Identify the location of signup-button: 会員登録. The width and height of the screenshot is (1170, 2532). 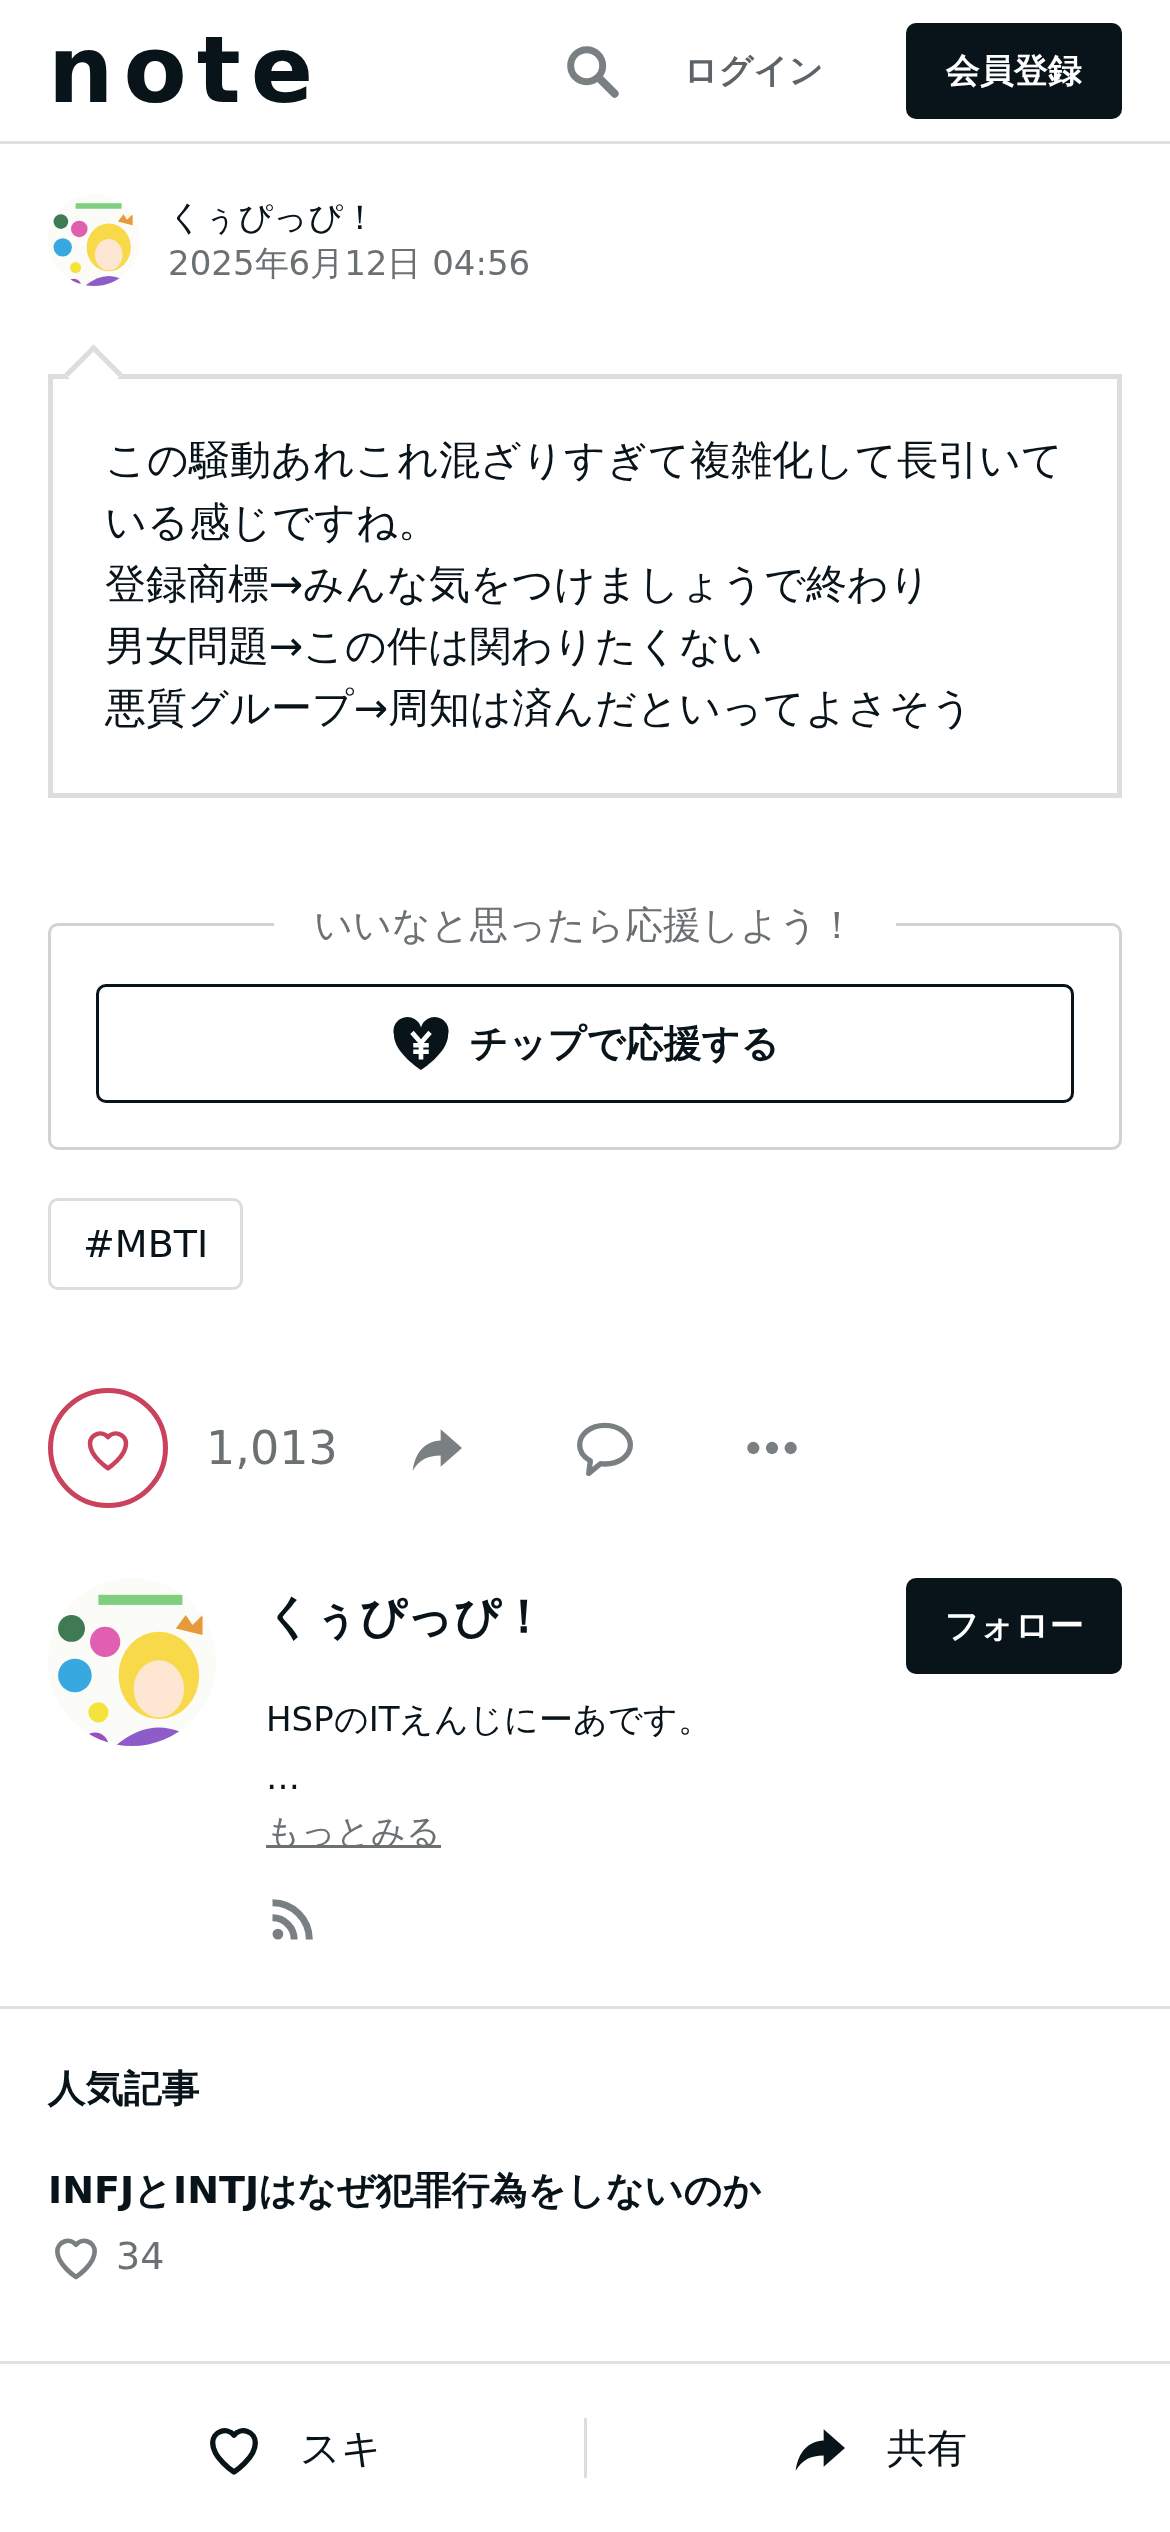
(1014, 70).